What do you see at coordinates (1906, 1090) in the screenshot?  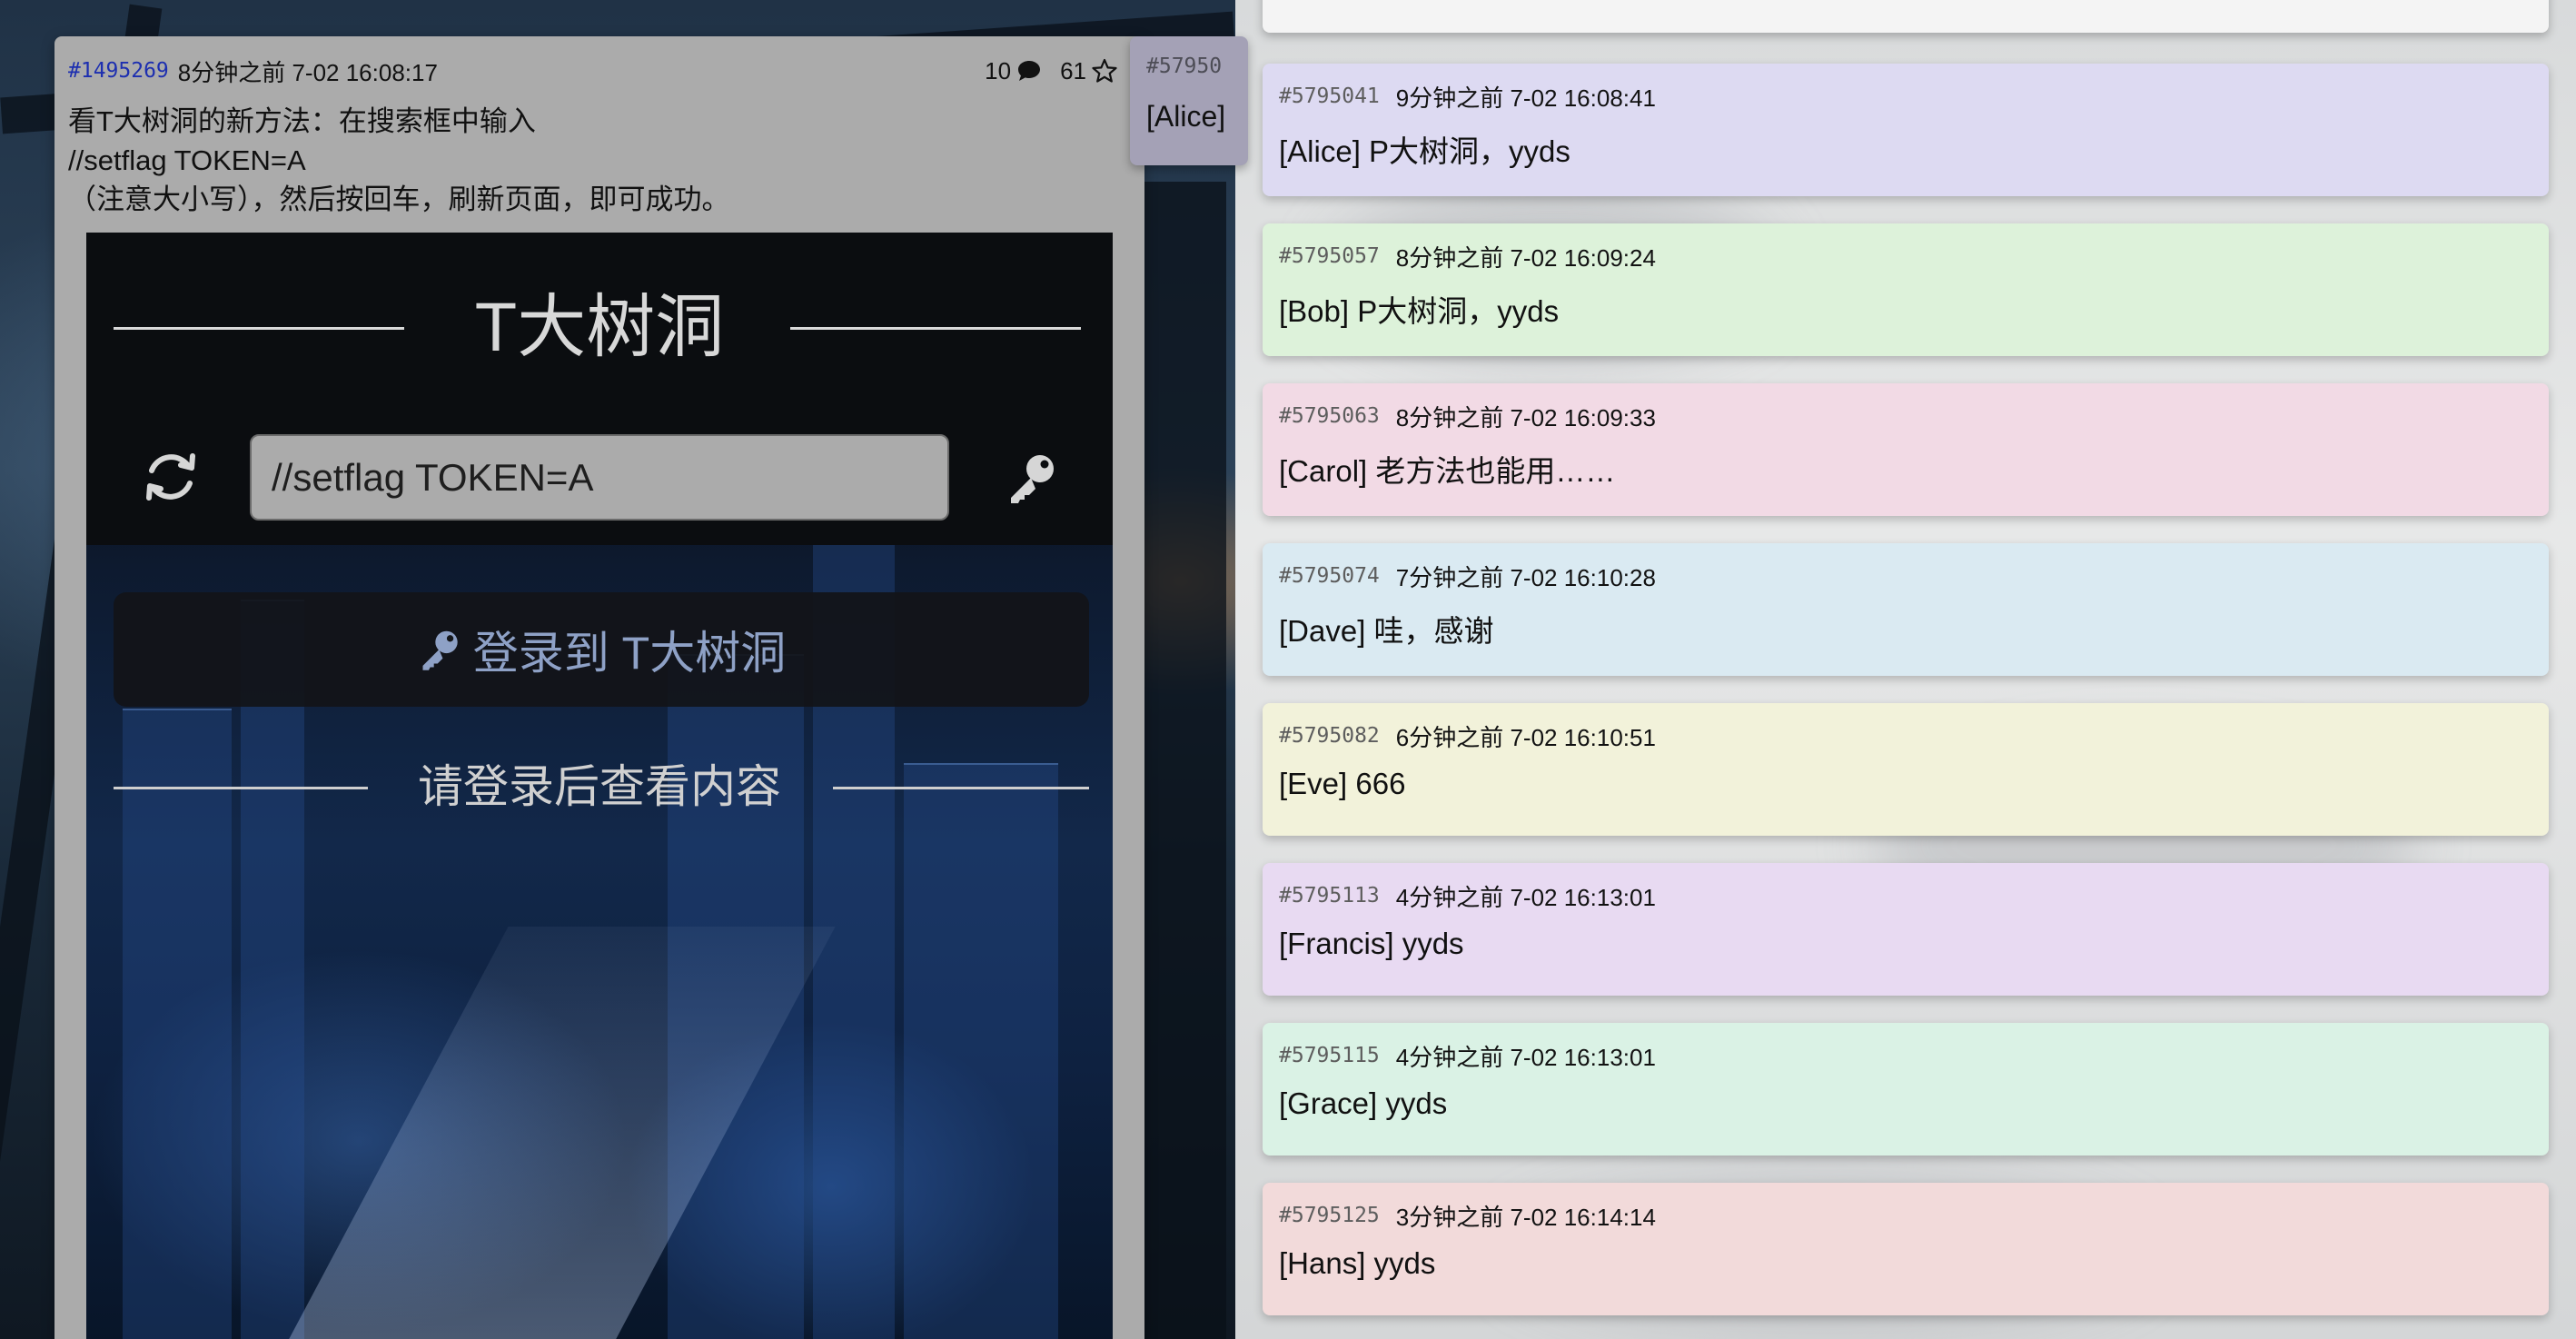 I see `comment-card: #5795115 4分钟之前 7-02 16:13:01 [Grace] yyds` at bounding box center [1906, 1090].